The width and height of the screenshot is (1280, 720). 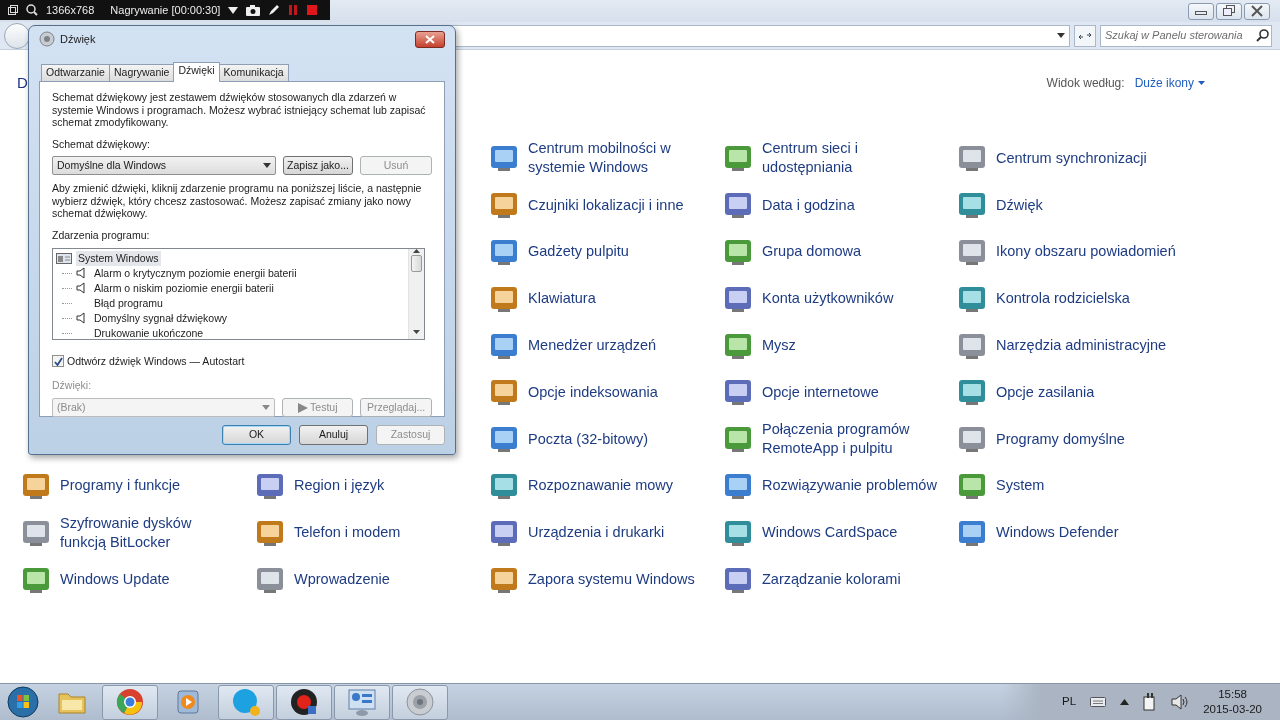 I want to click on stop-icon, so click(x=312, y=10).